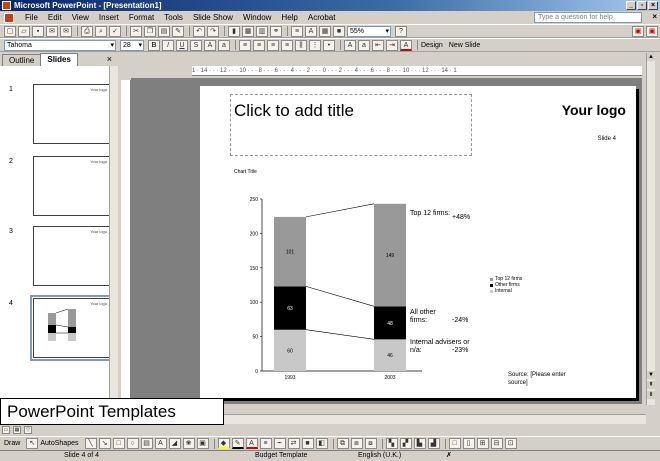 This screenshot has height=461, width=660. Describe the element at coordinates (154, 45) in the screenshot. I see `bold-icon: B` at that location.